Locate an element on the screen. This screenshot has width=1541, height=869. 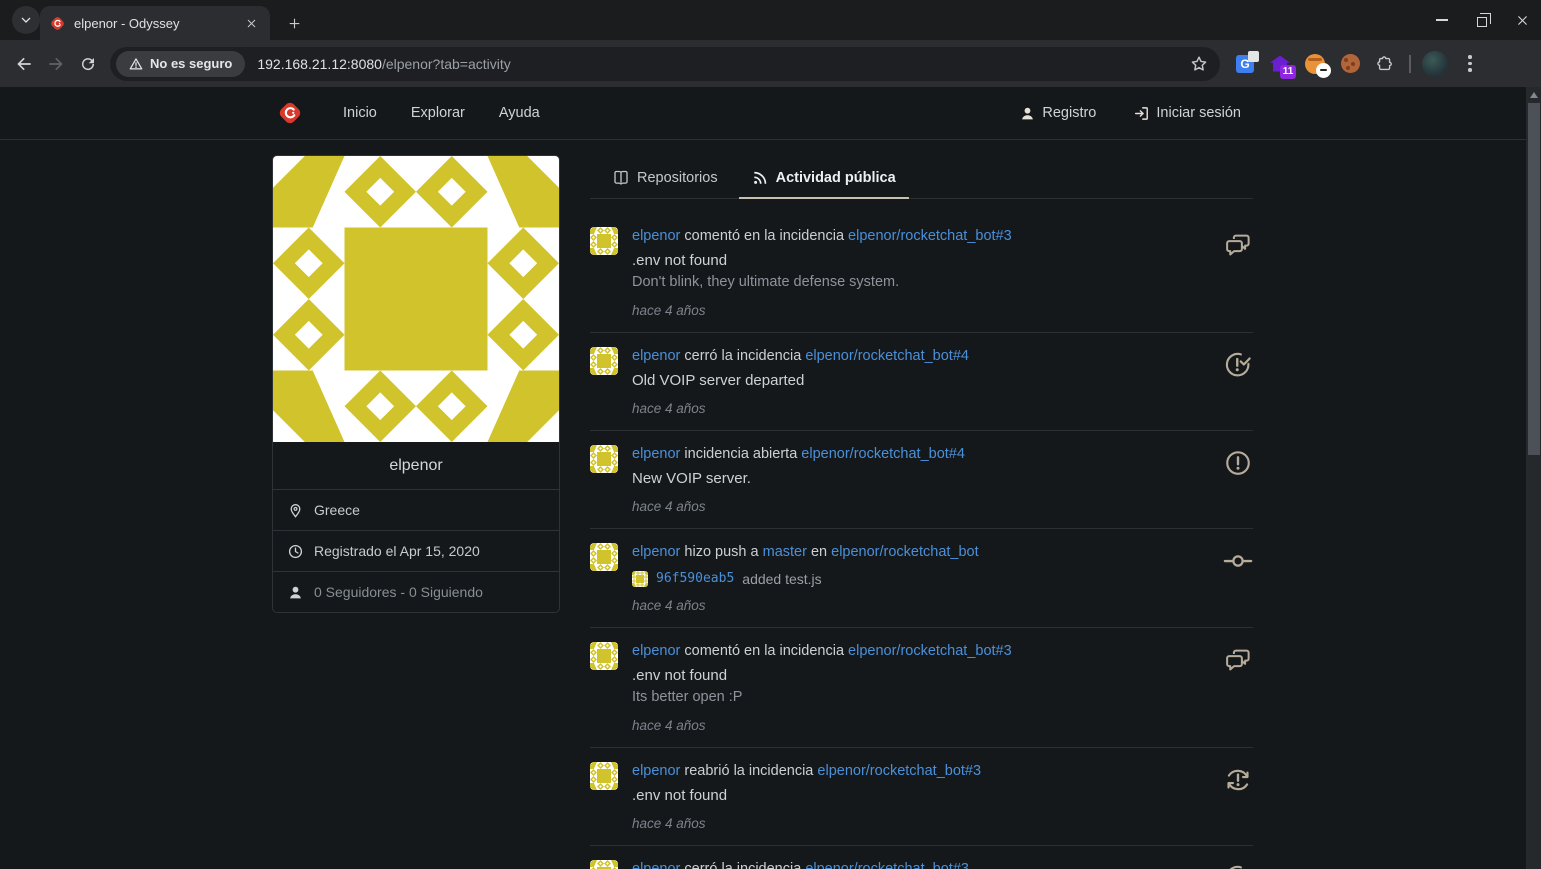
new-tab-button is located at coordinates (294, 23).